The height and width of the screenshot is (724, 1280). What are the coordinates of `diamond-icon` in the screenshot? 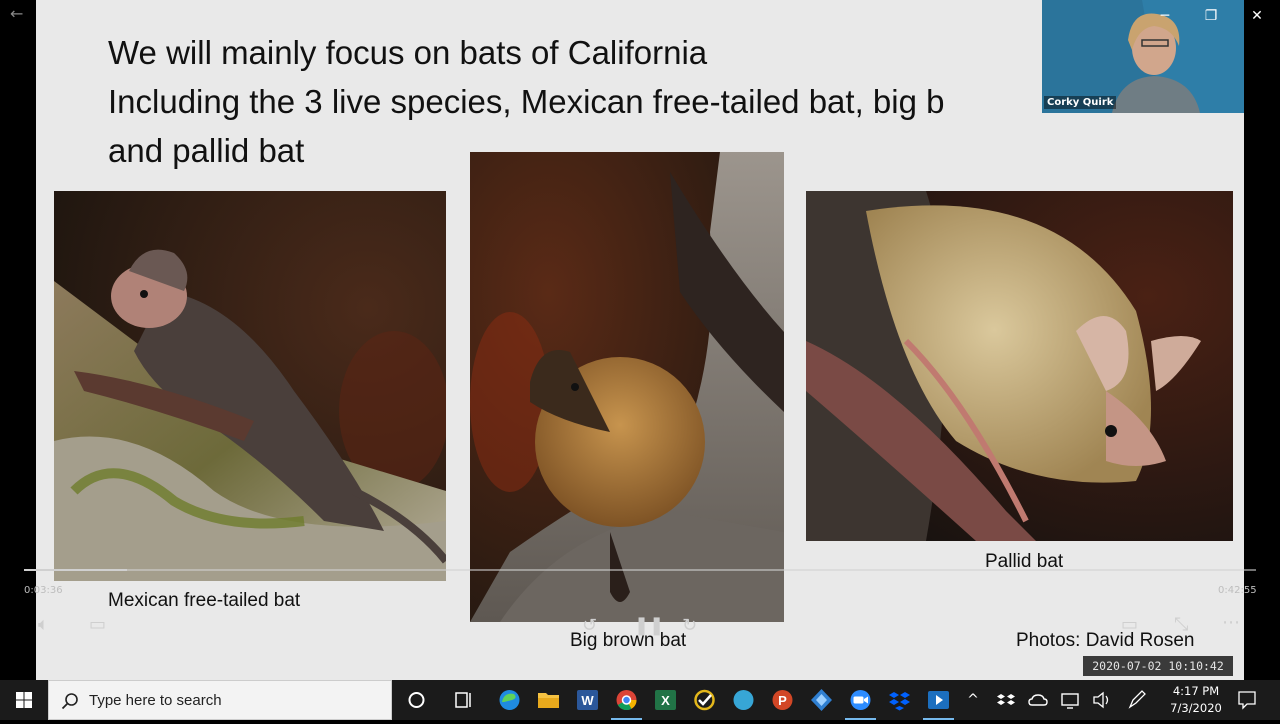 It's located at (821, 700).